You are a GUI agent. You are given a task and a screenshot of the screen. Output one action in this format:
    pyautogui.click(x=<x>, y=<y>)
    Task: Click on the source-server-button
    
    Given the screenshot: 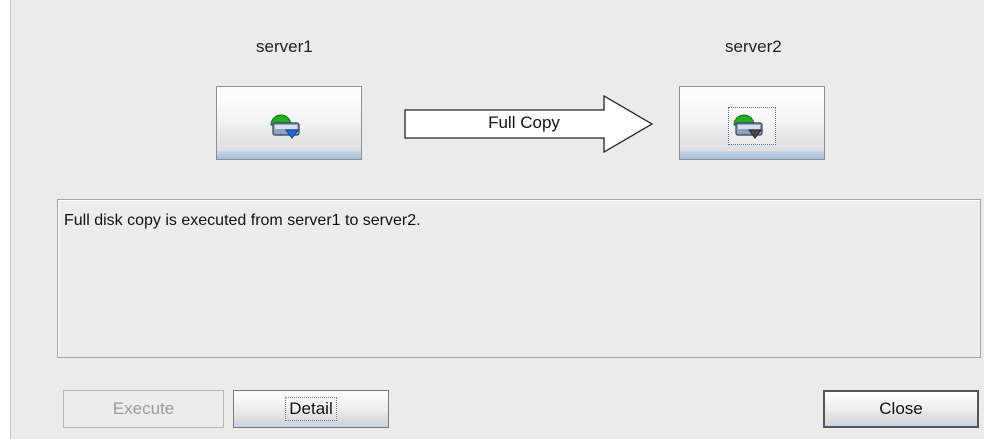 What is the action you would take?
    pyautogui.click(x=289, y=123)
    